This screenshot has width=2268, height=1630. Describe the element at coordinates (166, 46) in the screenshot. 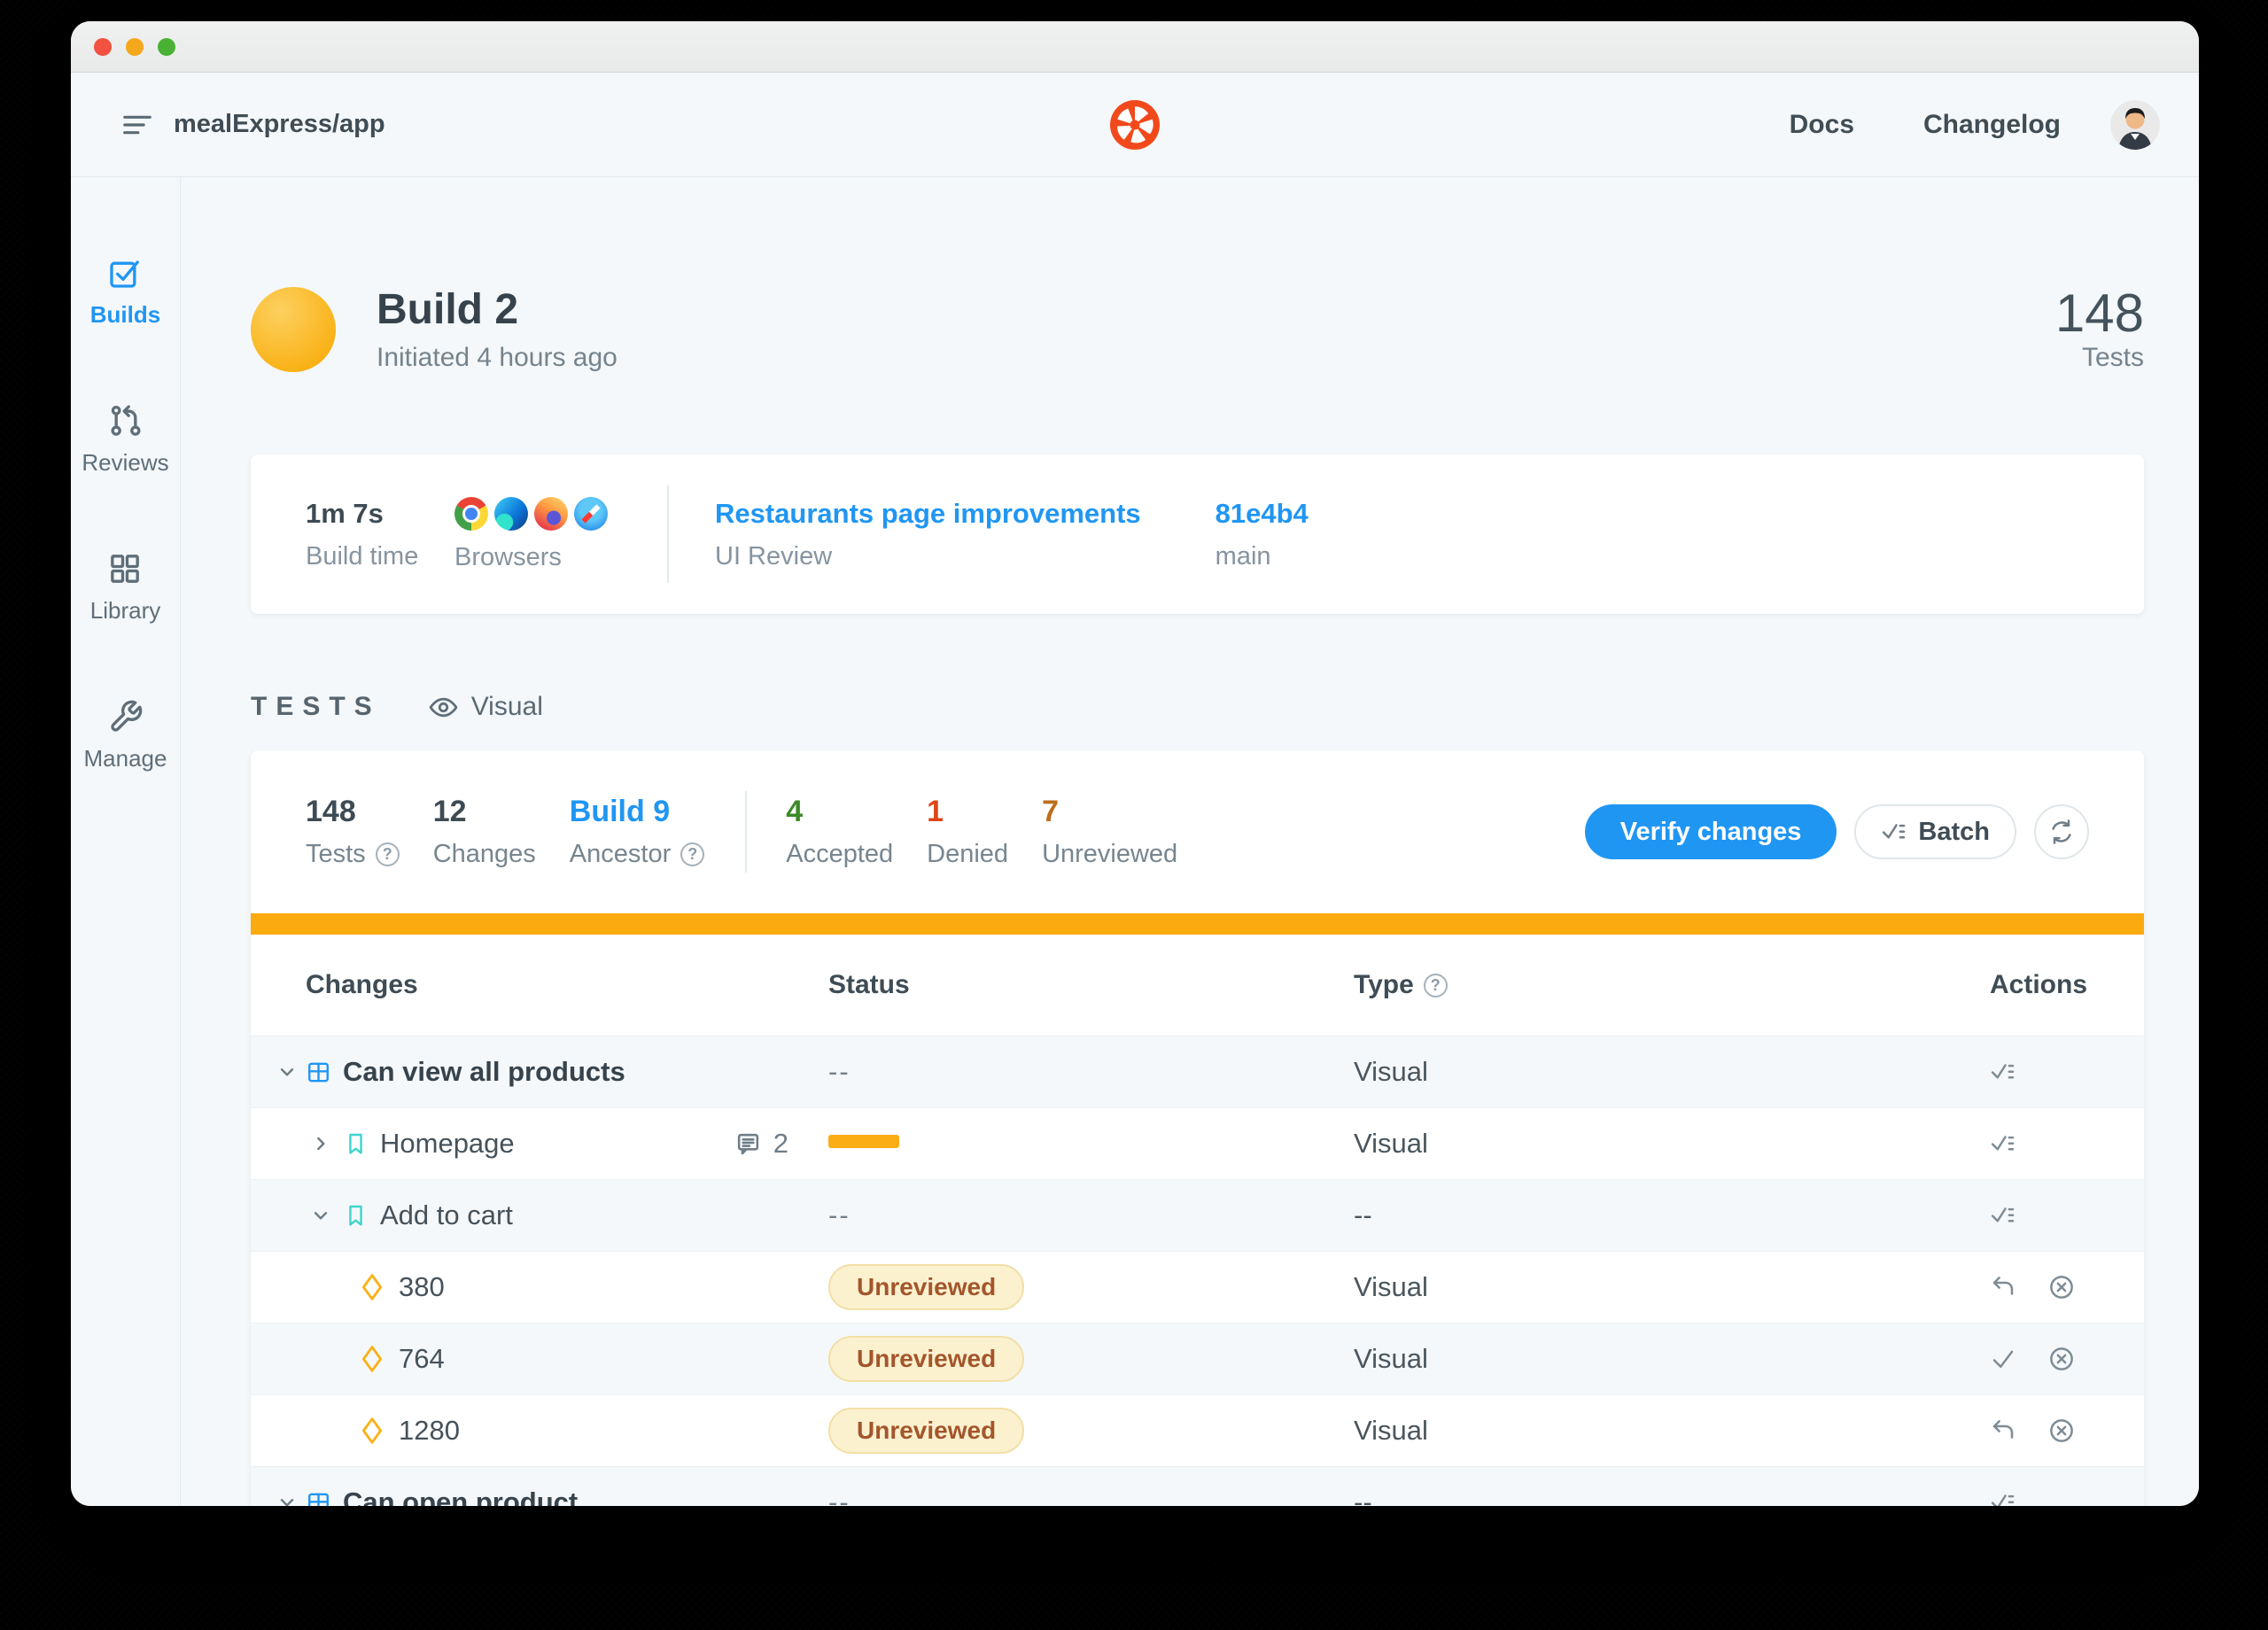

I see `zoom-window-button` at that location.